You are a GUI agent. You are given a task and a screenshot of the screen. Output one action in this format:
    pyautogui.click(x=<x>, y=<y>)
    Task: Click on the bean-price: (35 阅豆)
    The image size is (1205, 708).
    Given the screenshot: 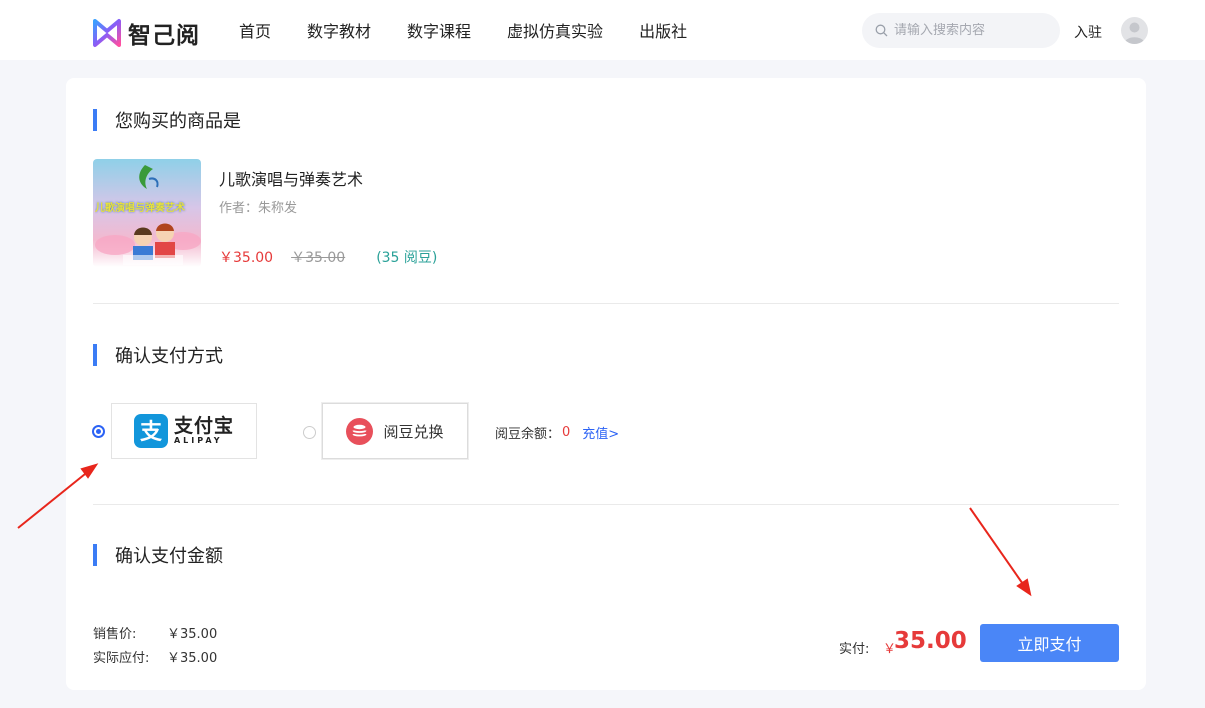 What is the action you would take?
    pyautogui.click(x=407, y=258)
    